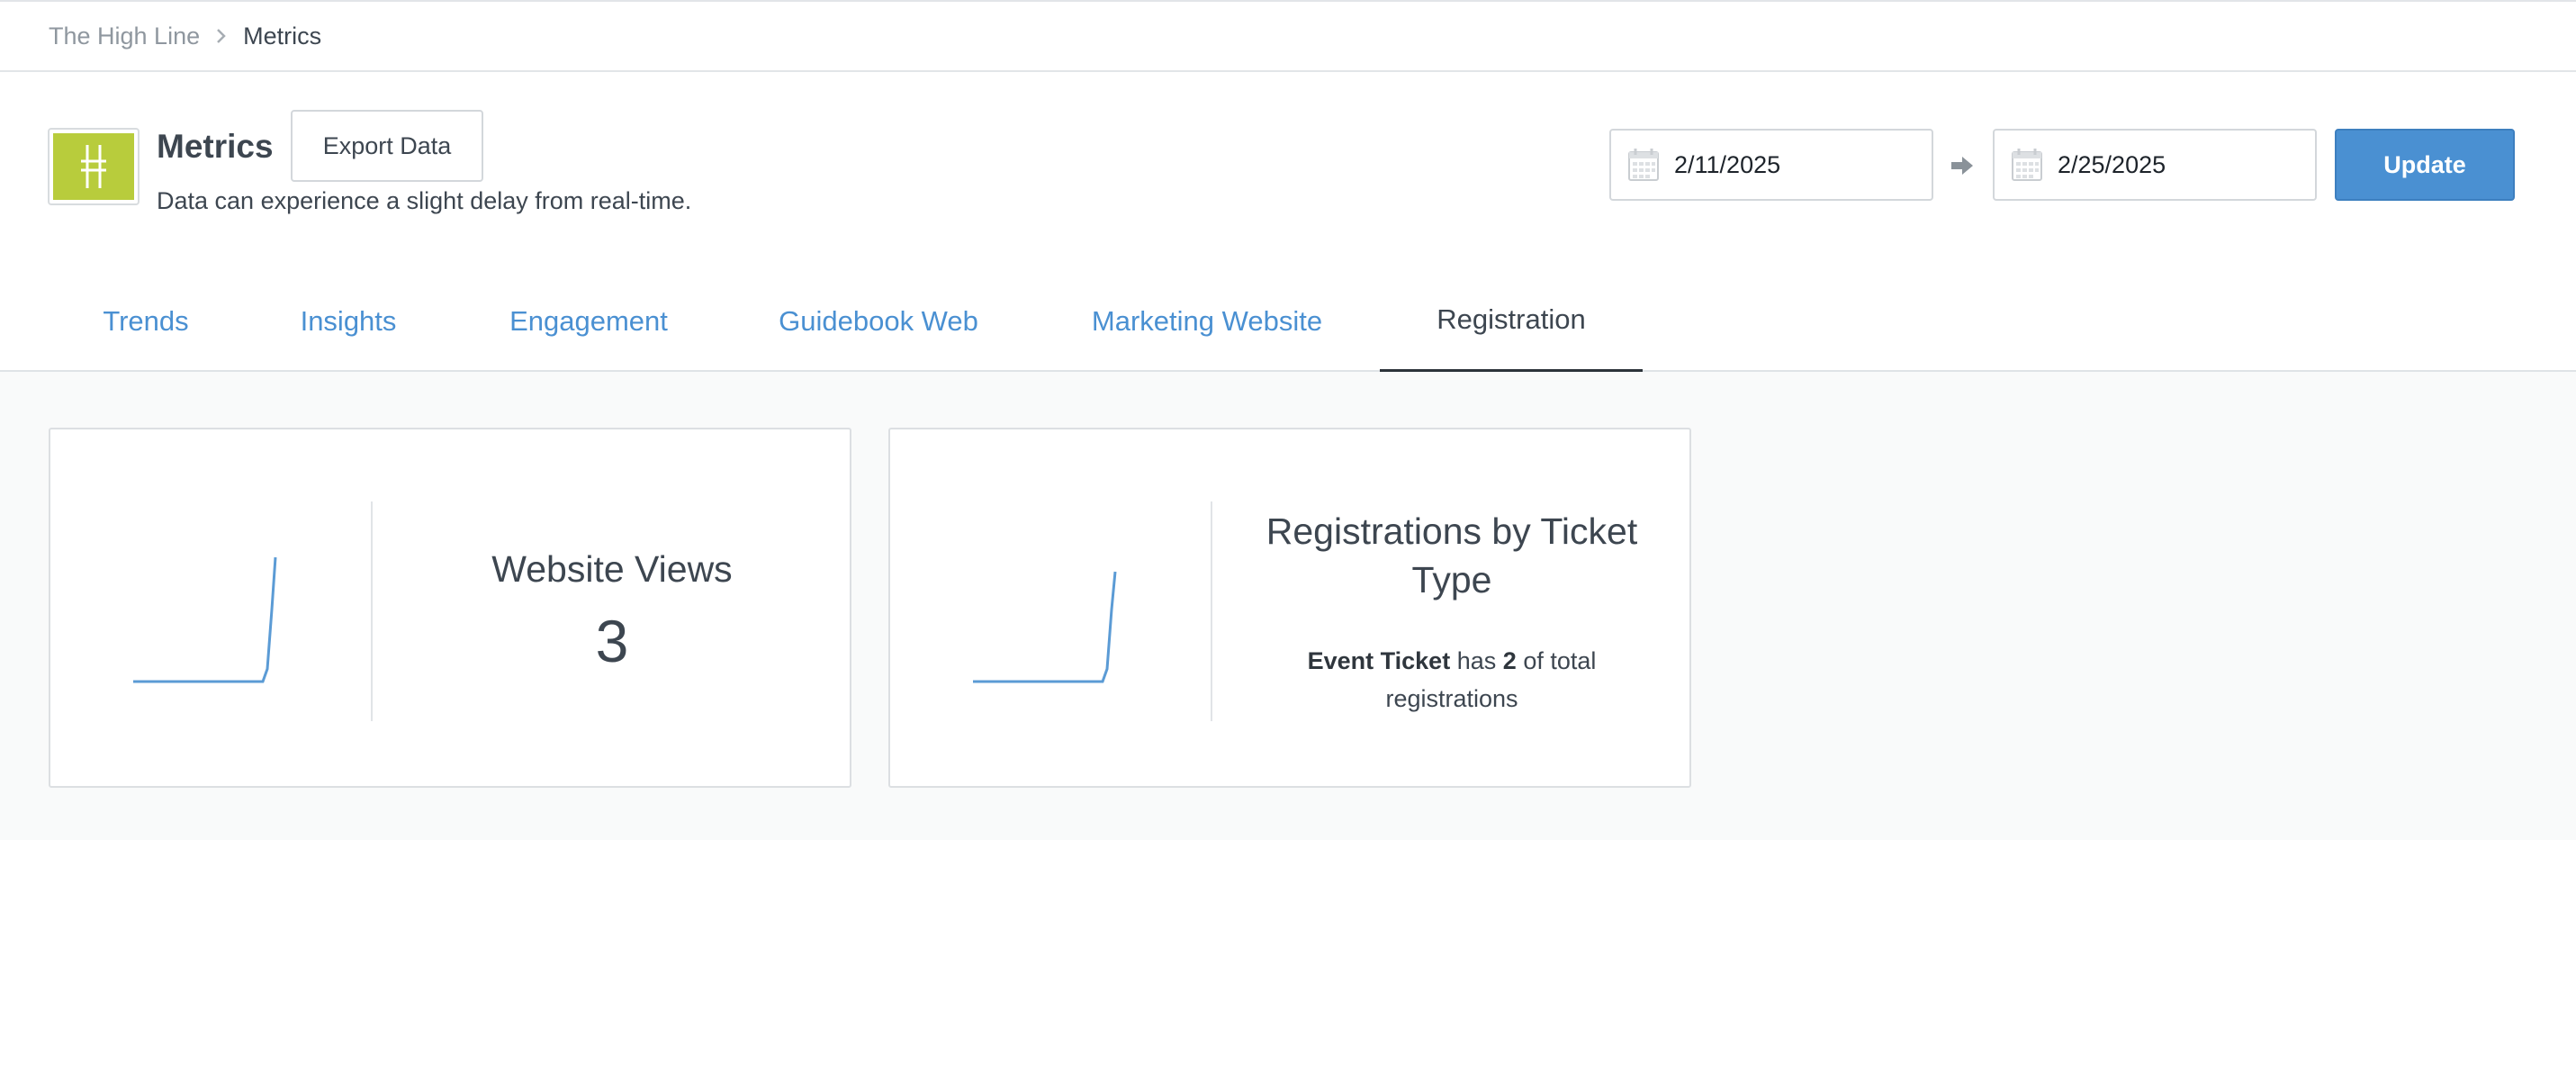 This screenshot has height=1084, width=2576. Describe the element at coordinates (387, 146) in the screenshot. I see `export-data-button: Export Data` at that location.